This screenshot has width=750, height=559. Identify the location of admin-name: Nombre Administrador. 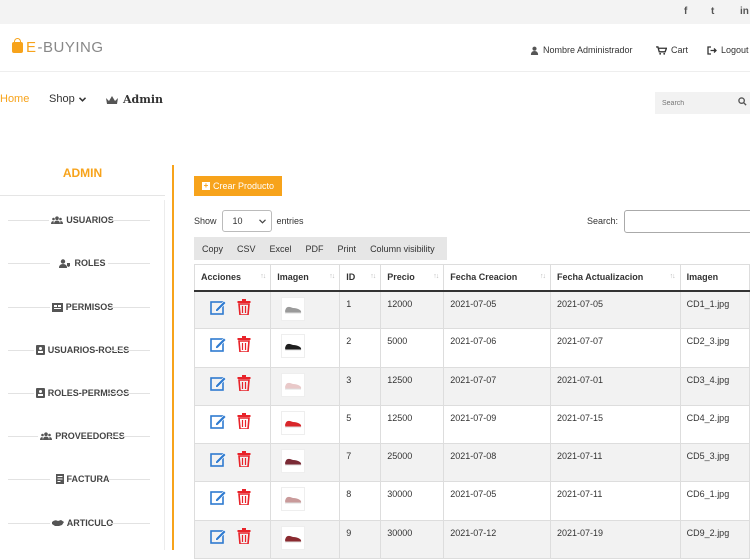
(588, 50).